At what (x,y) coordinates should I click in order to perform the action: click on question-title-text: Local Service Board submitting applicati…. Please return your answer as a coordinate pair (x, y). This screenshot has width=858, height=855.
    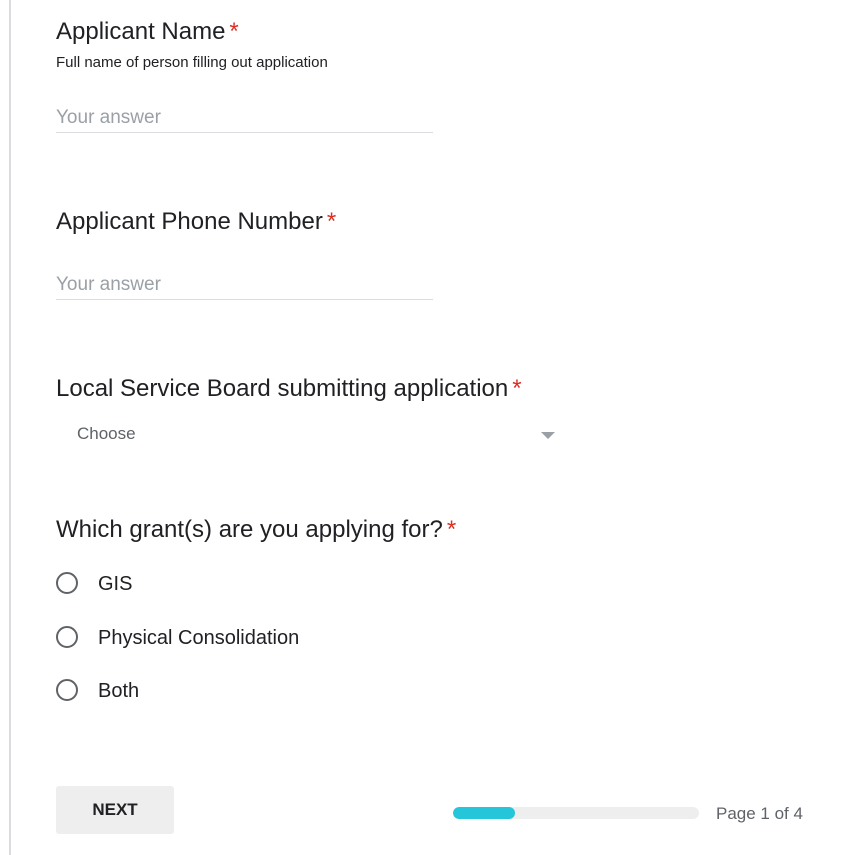
    Looking at the image, I should click on (282, 388).